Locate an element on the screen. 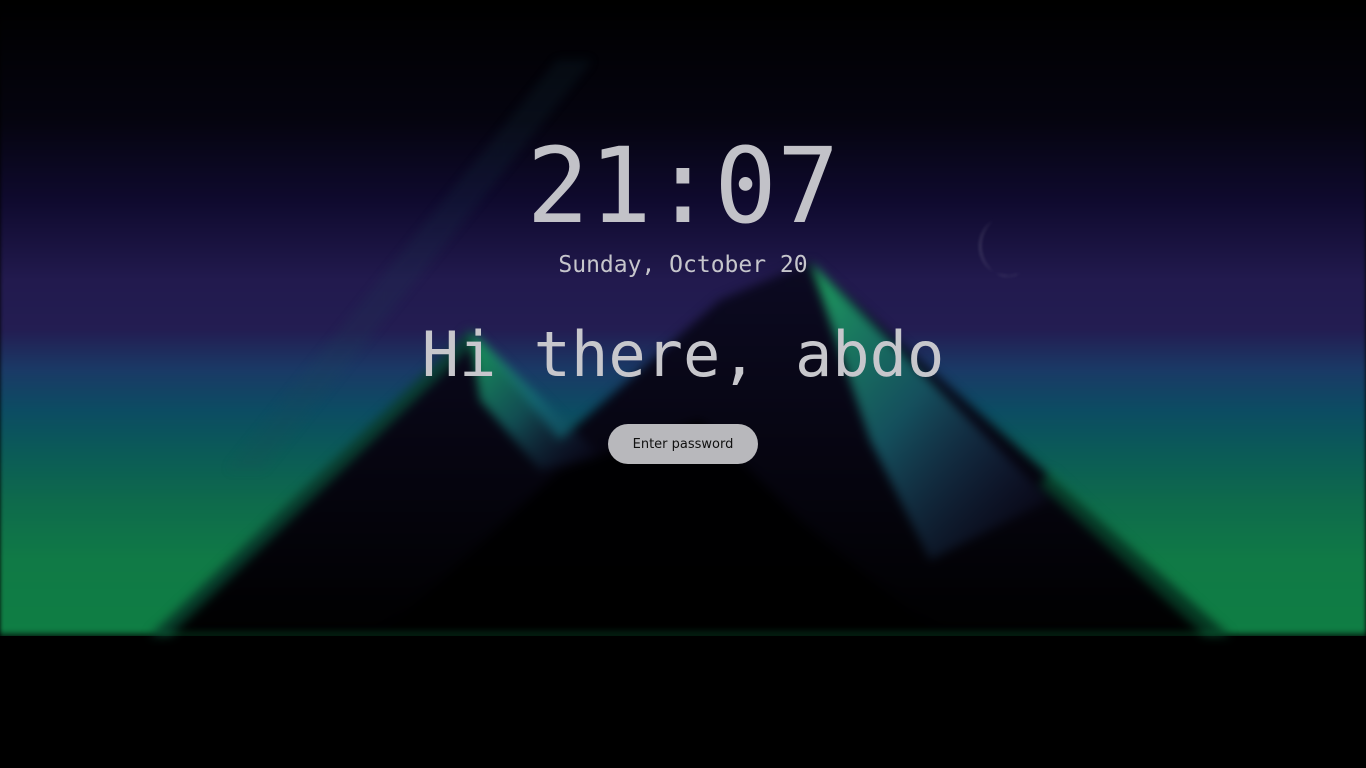 This screenshot has height=768, width=1366. clock-date: Sunday, October 20 is located at coordinates (683, 265).